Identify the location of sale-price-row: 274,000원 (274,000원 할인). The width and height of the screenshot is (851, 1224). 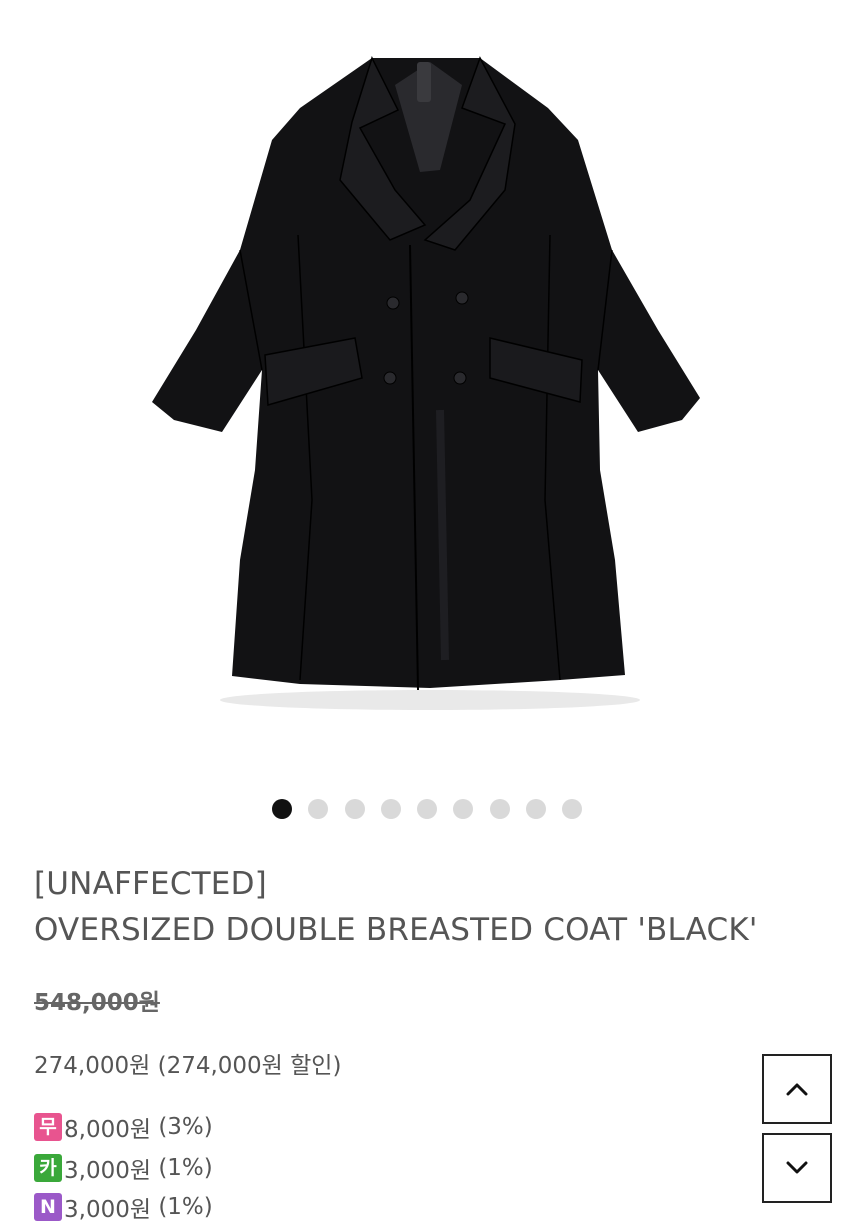
(187, 1063).